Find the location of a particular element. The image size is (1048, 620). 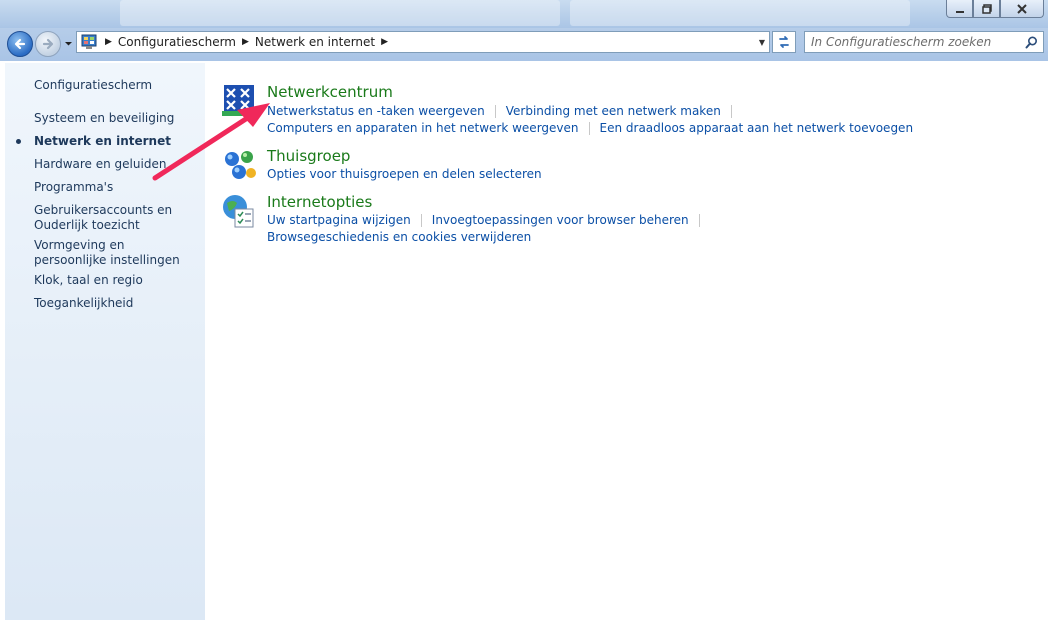

window-titlebar is located at coordinates (524, 14).